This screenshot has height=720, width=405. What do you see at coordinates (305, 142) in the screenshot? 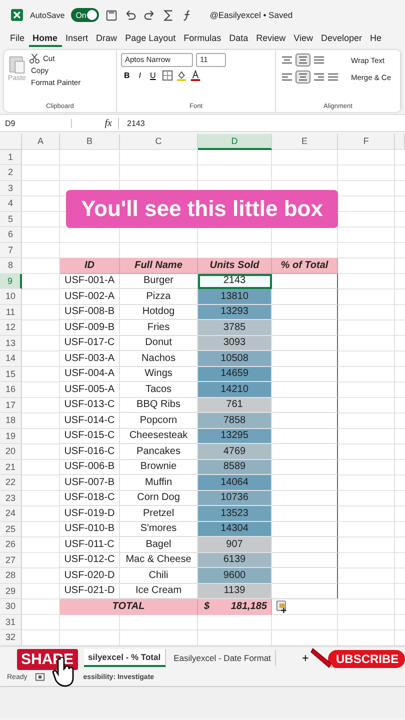
I see `column-header: E` at bounding box center [305, 142].